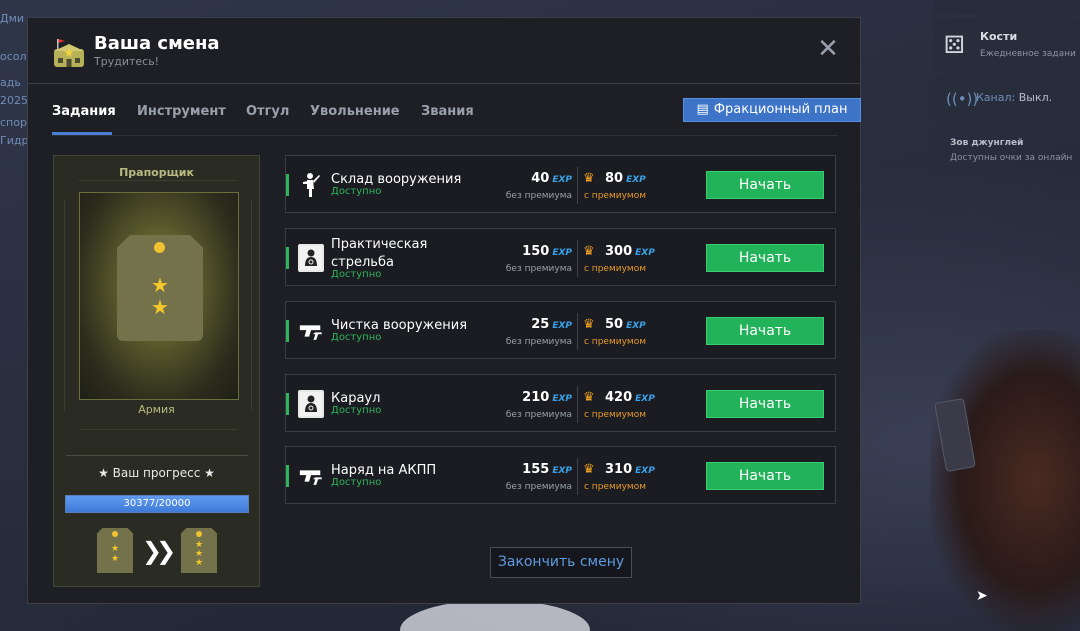  What do you see at coordinates (156, 473) in the screenshot?
I see `progress-label: ★ Ваш прогресс ★` at bounding box center [156, 473].